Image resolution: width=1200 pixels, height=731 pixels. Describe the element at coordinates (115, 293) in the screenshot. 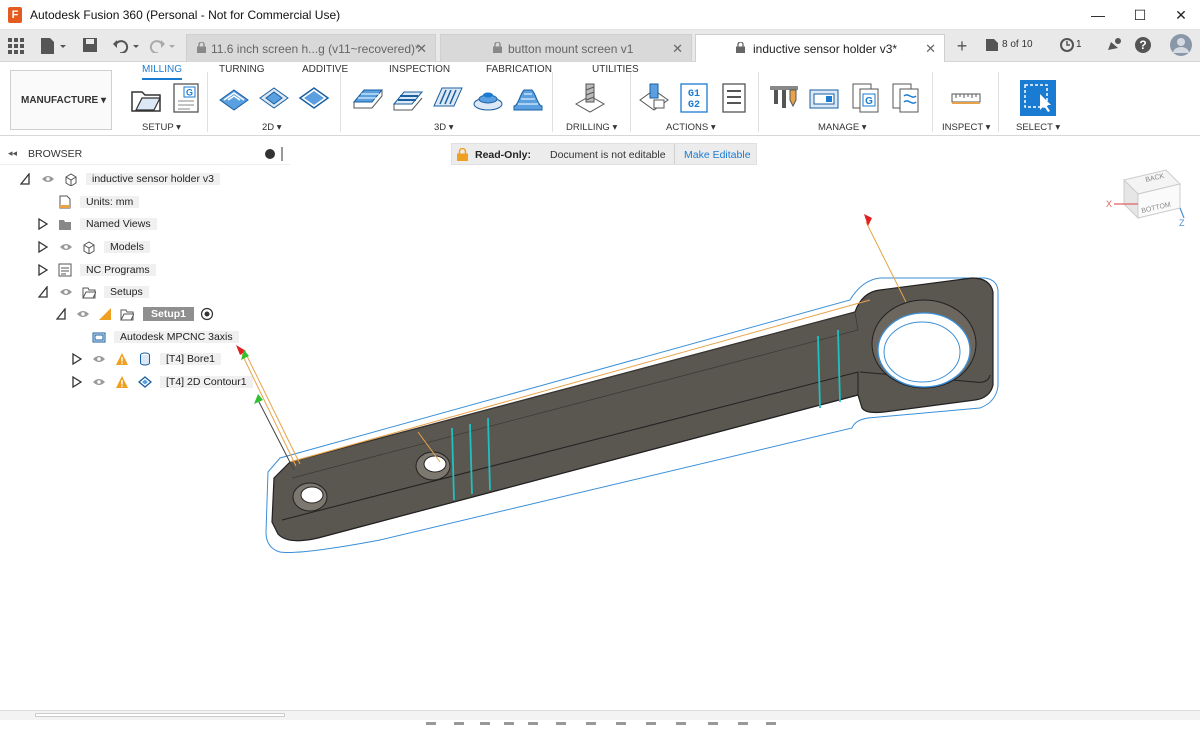

I see `tree-item-setups: Setups` at that location.